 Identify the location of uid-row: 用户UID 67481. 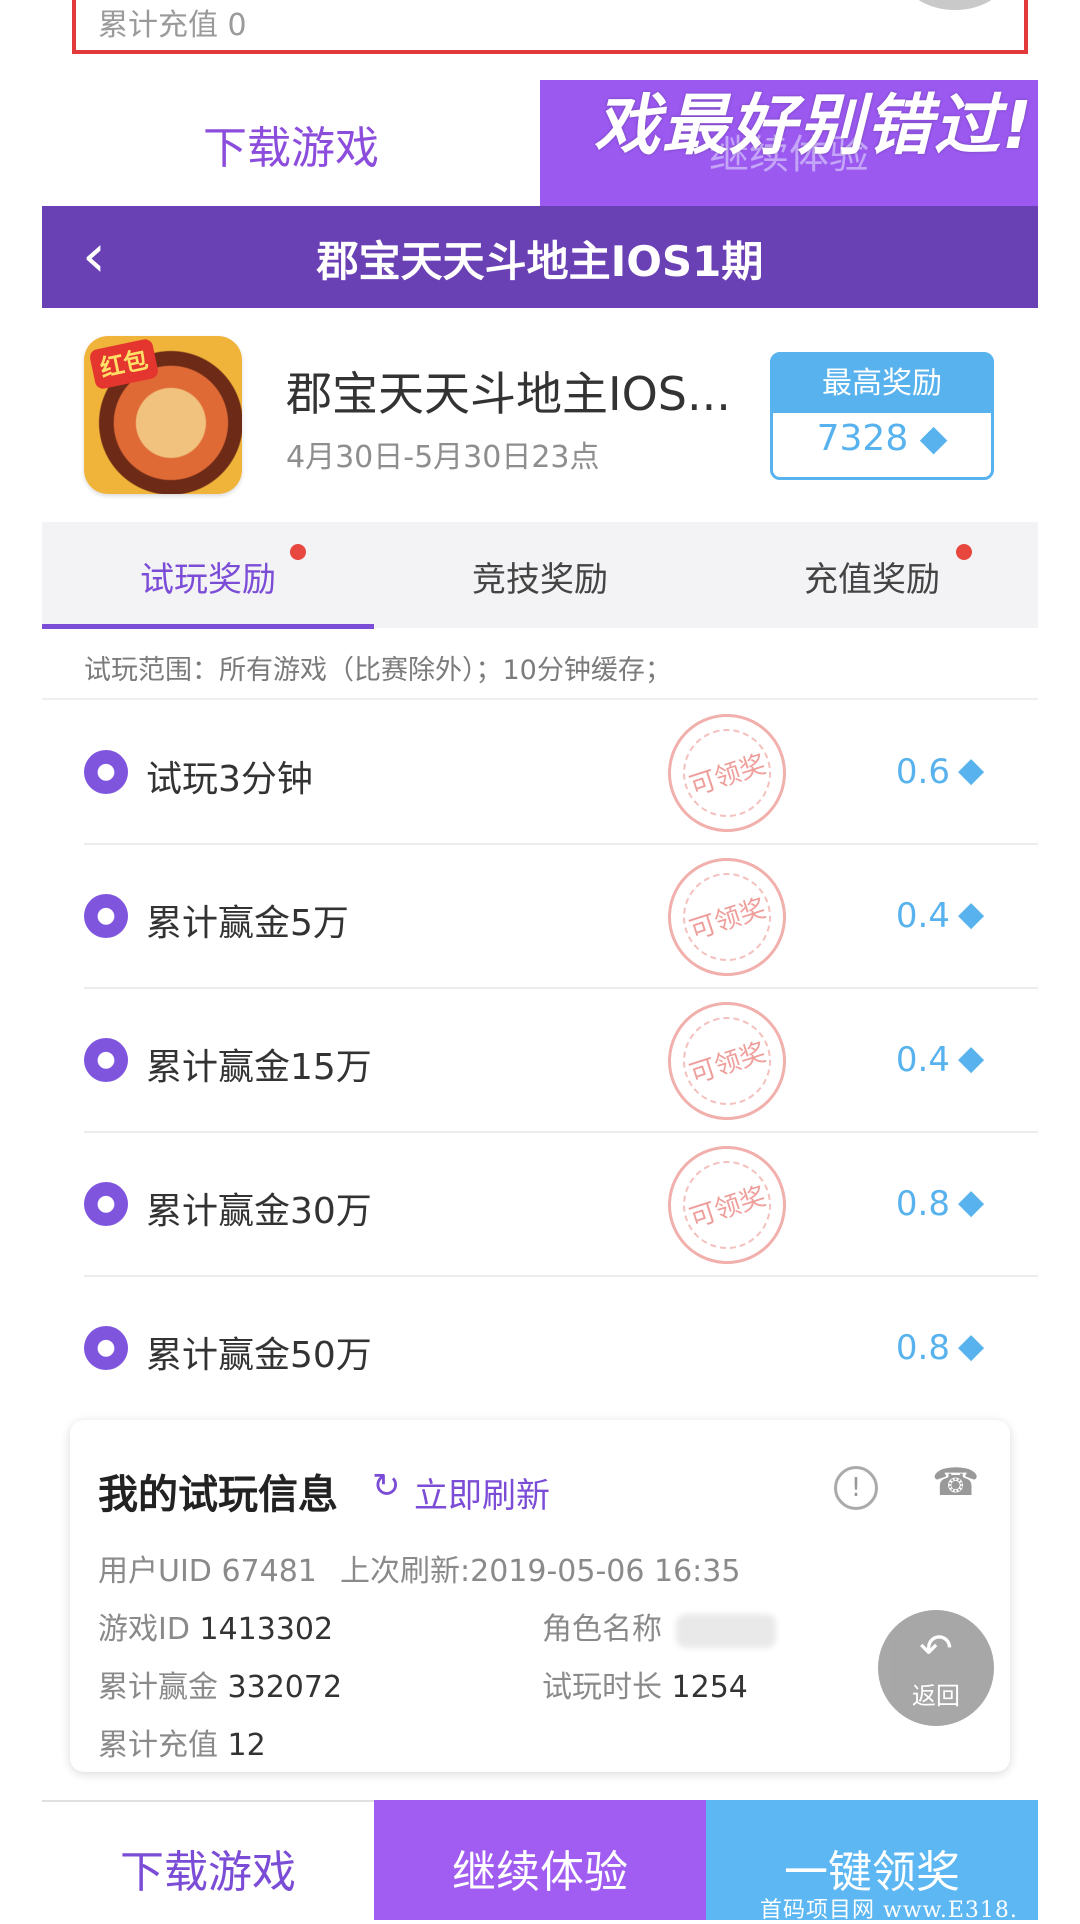
(207, 1568).